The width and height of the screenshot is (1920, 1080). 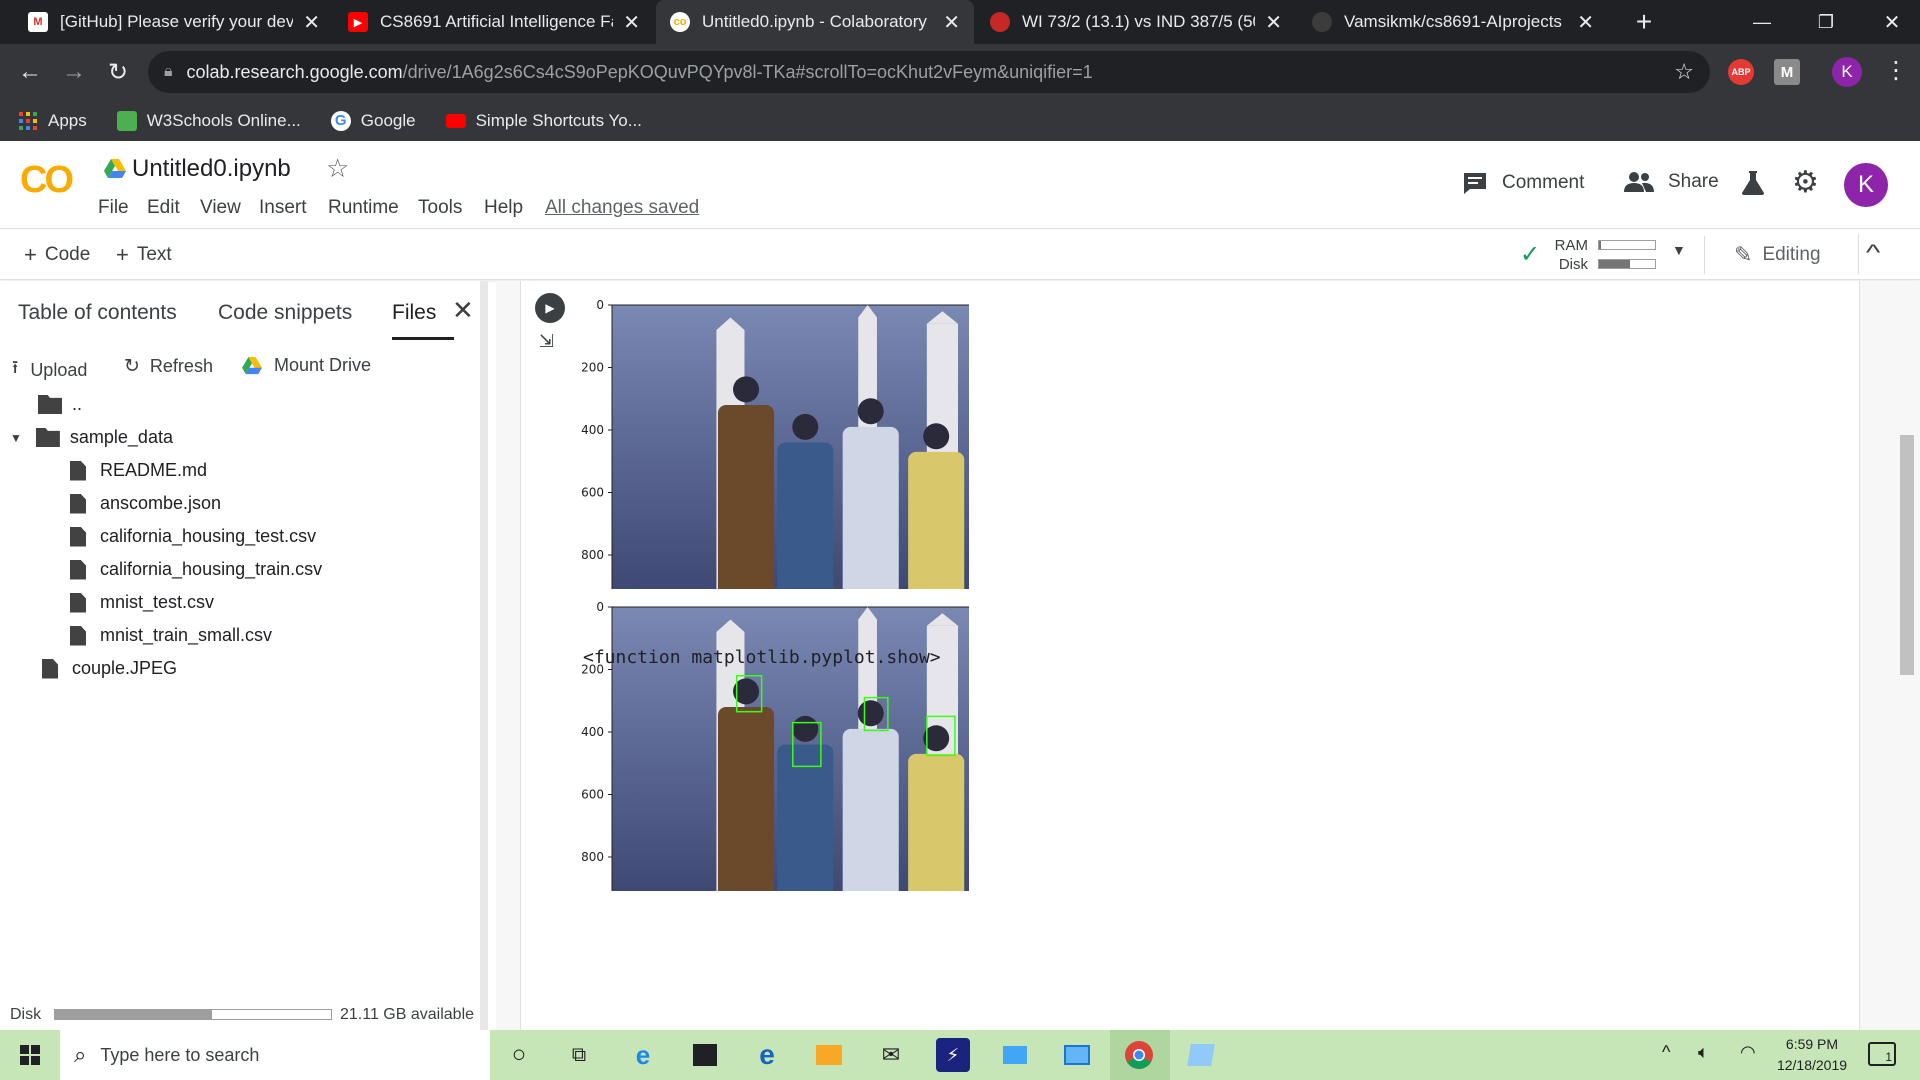 What do you see at coordinates (1882, 1054) in the screenshot?
I see `action-center-icon: 1` at bounding box center [1882, 1054].